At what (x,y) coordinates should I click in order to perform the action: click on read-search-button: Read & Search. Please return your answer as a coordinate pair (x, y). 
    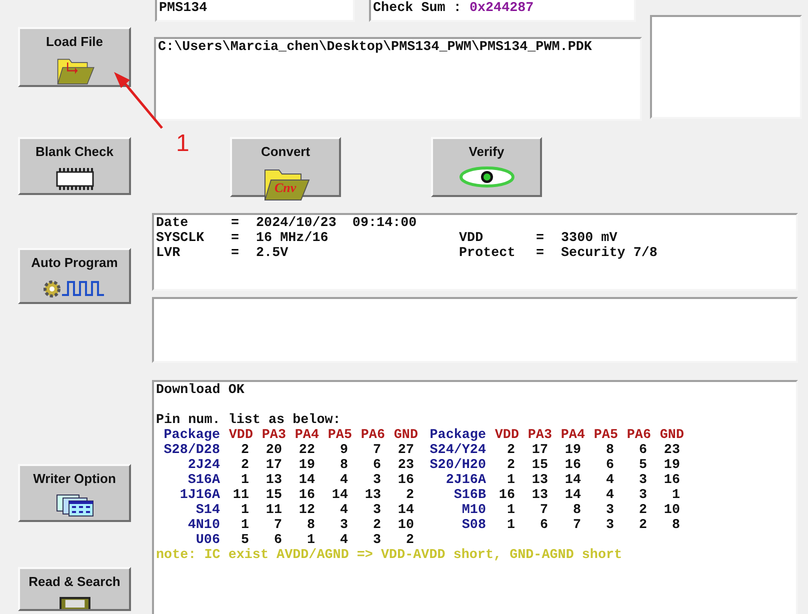
    Looking at the image, I should click on (74, 589).